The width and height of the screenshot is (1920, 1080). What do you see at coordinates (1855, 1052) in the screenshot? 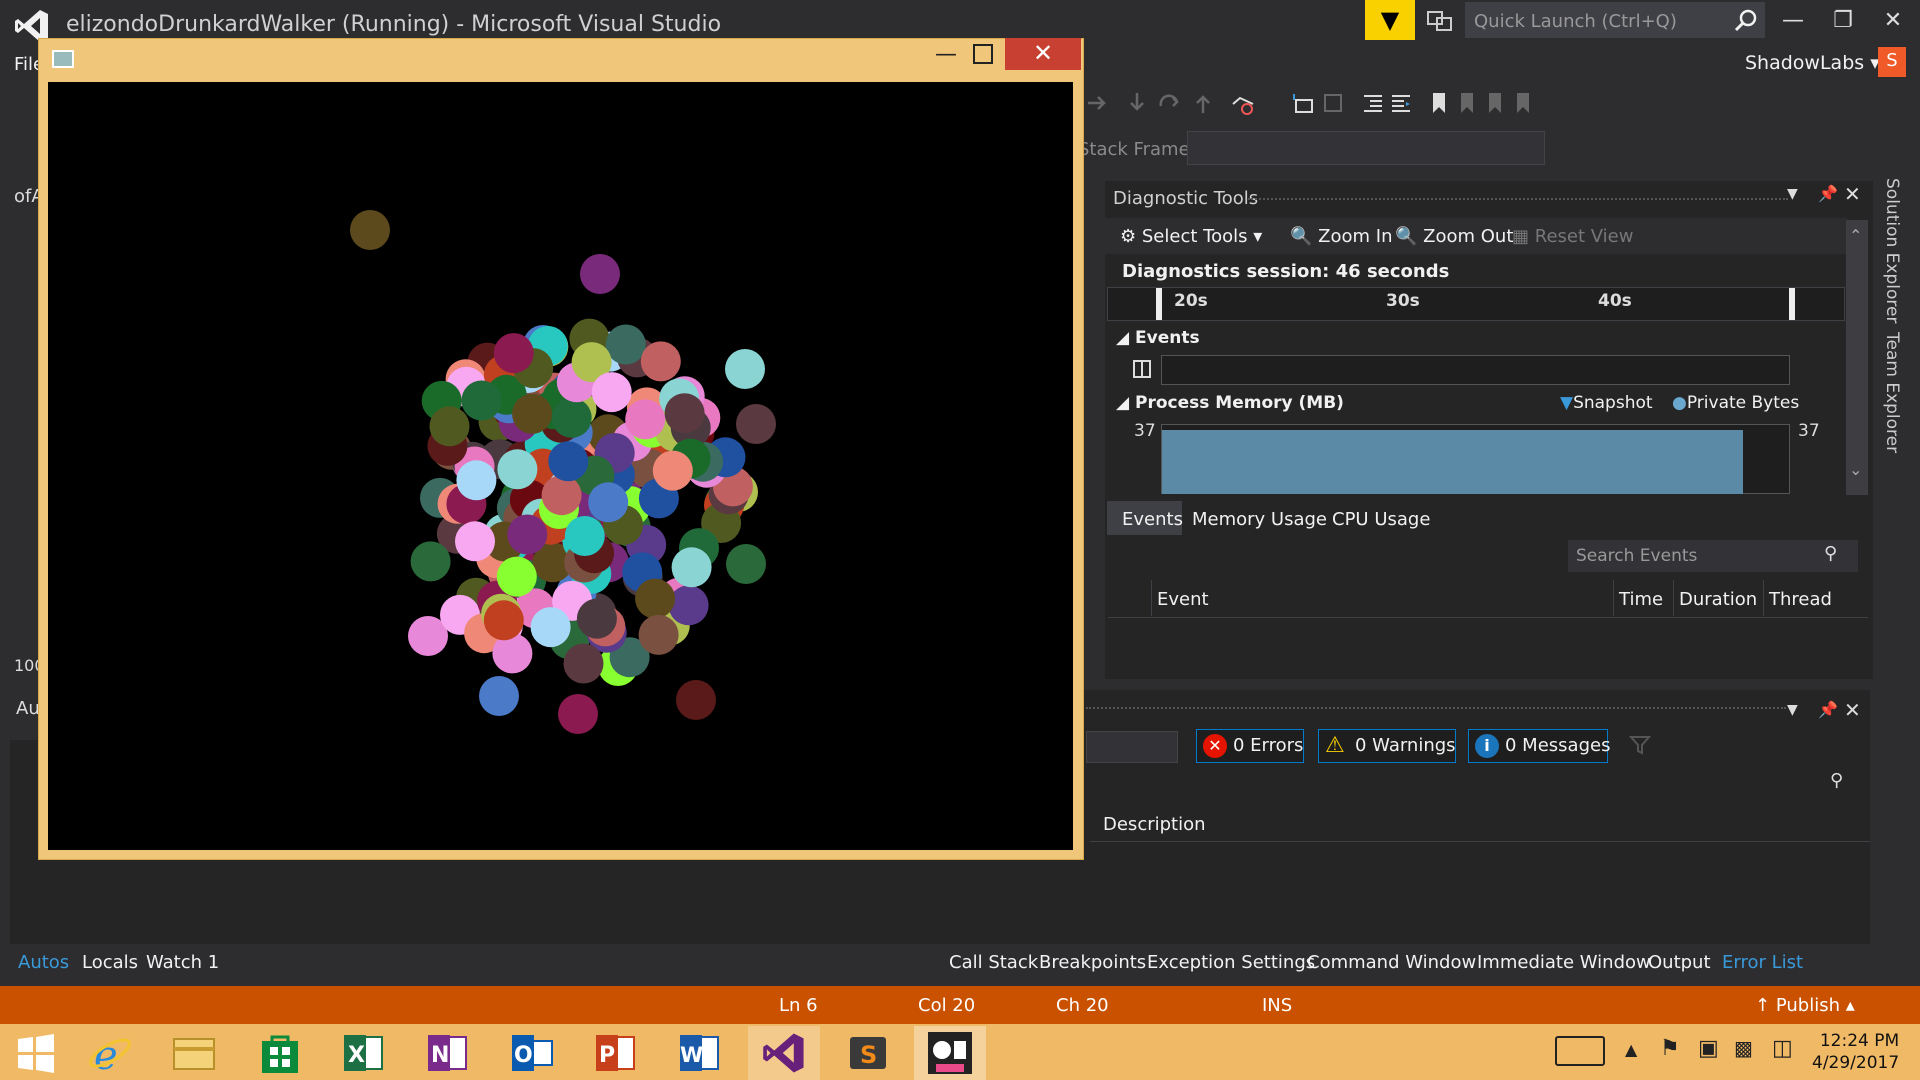
I see `taskbar-clock: 12:24 PM 4/29/2017` at bounding box center [1855, 1052].